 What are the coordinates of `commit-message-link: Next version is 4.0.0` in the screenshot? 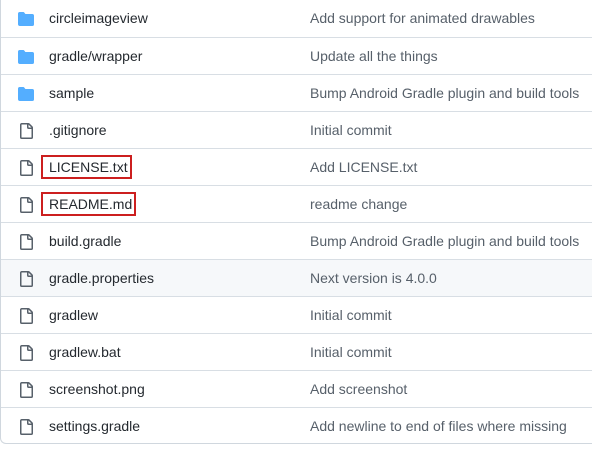 It's located at (373, 278).